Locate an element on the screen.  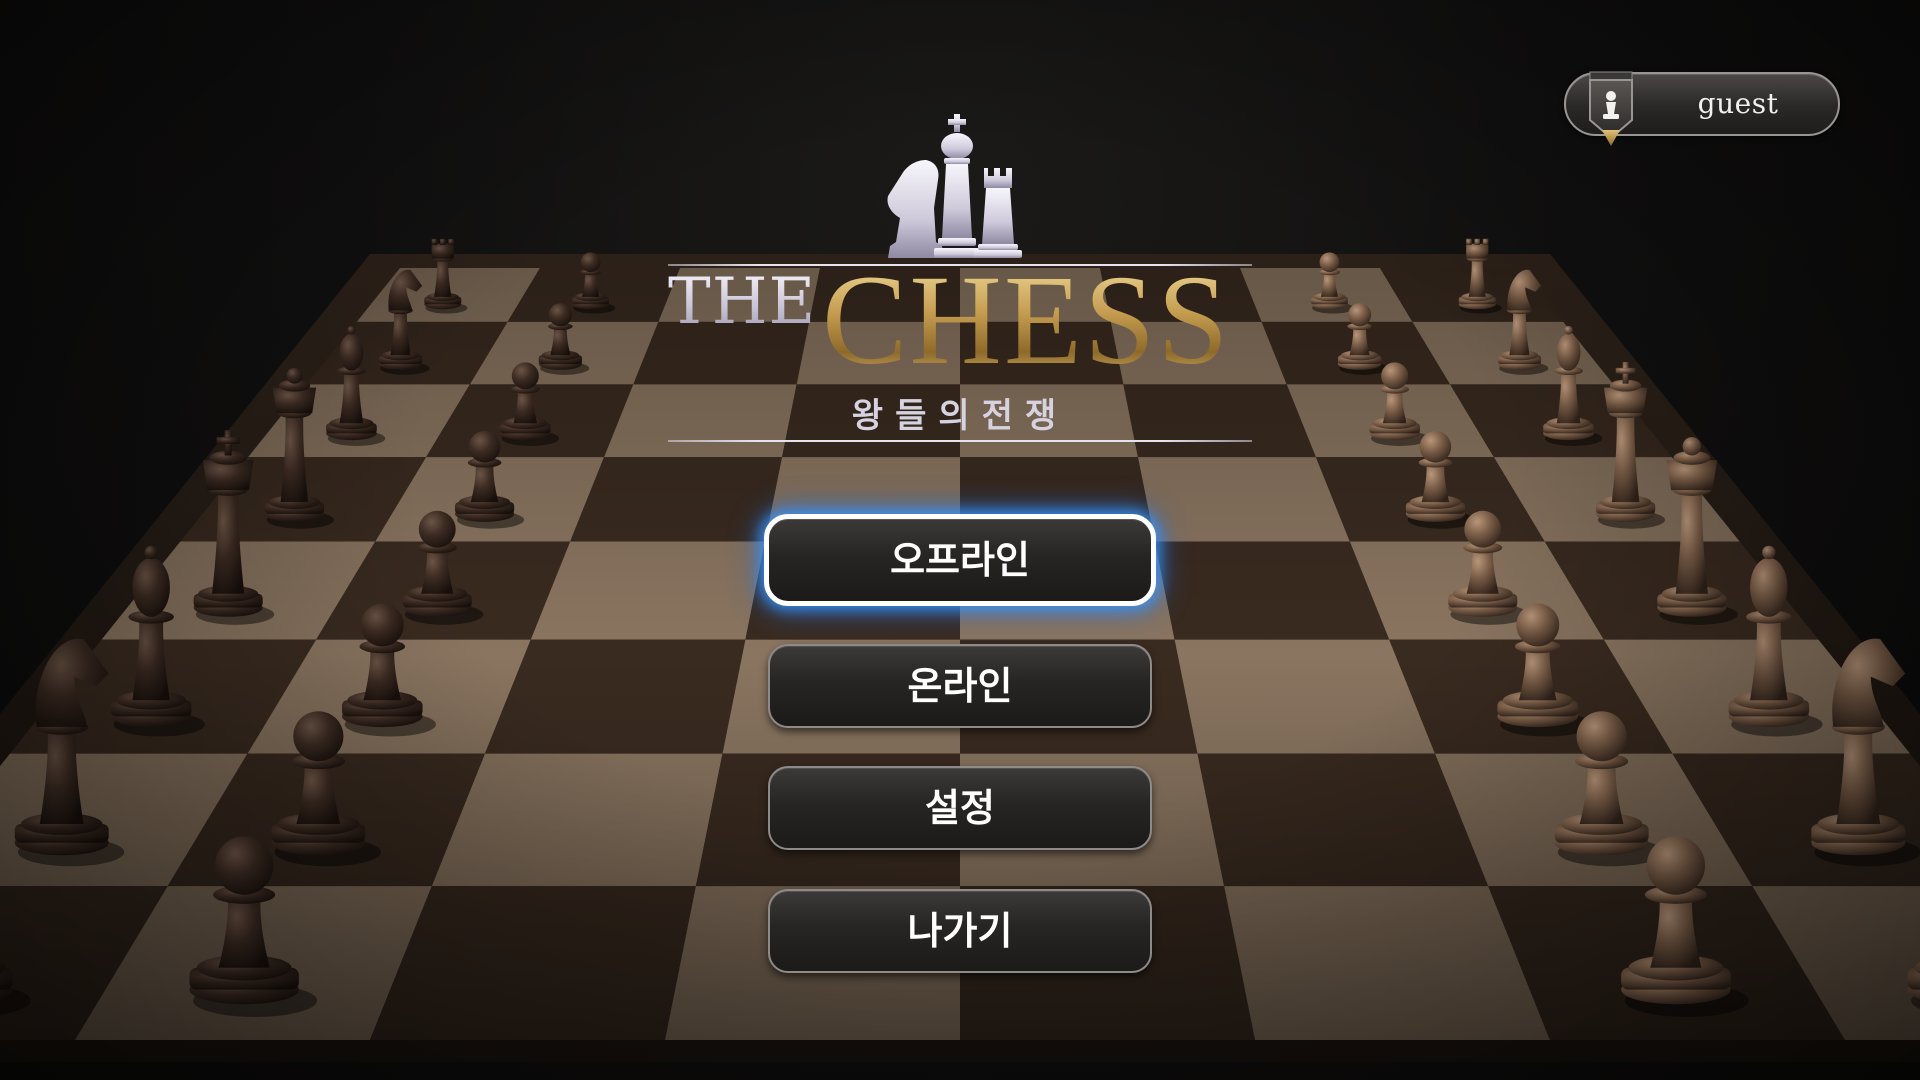
logo-title-main: CHESS is located at coordinates (1026, 320).